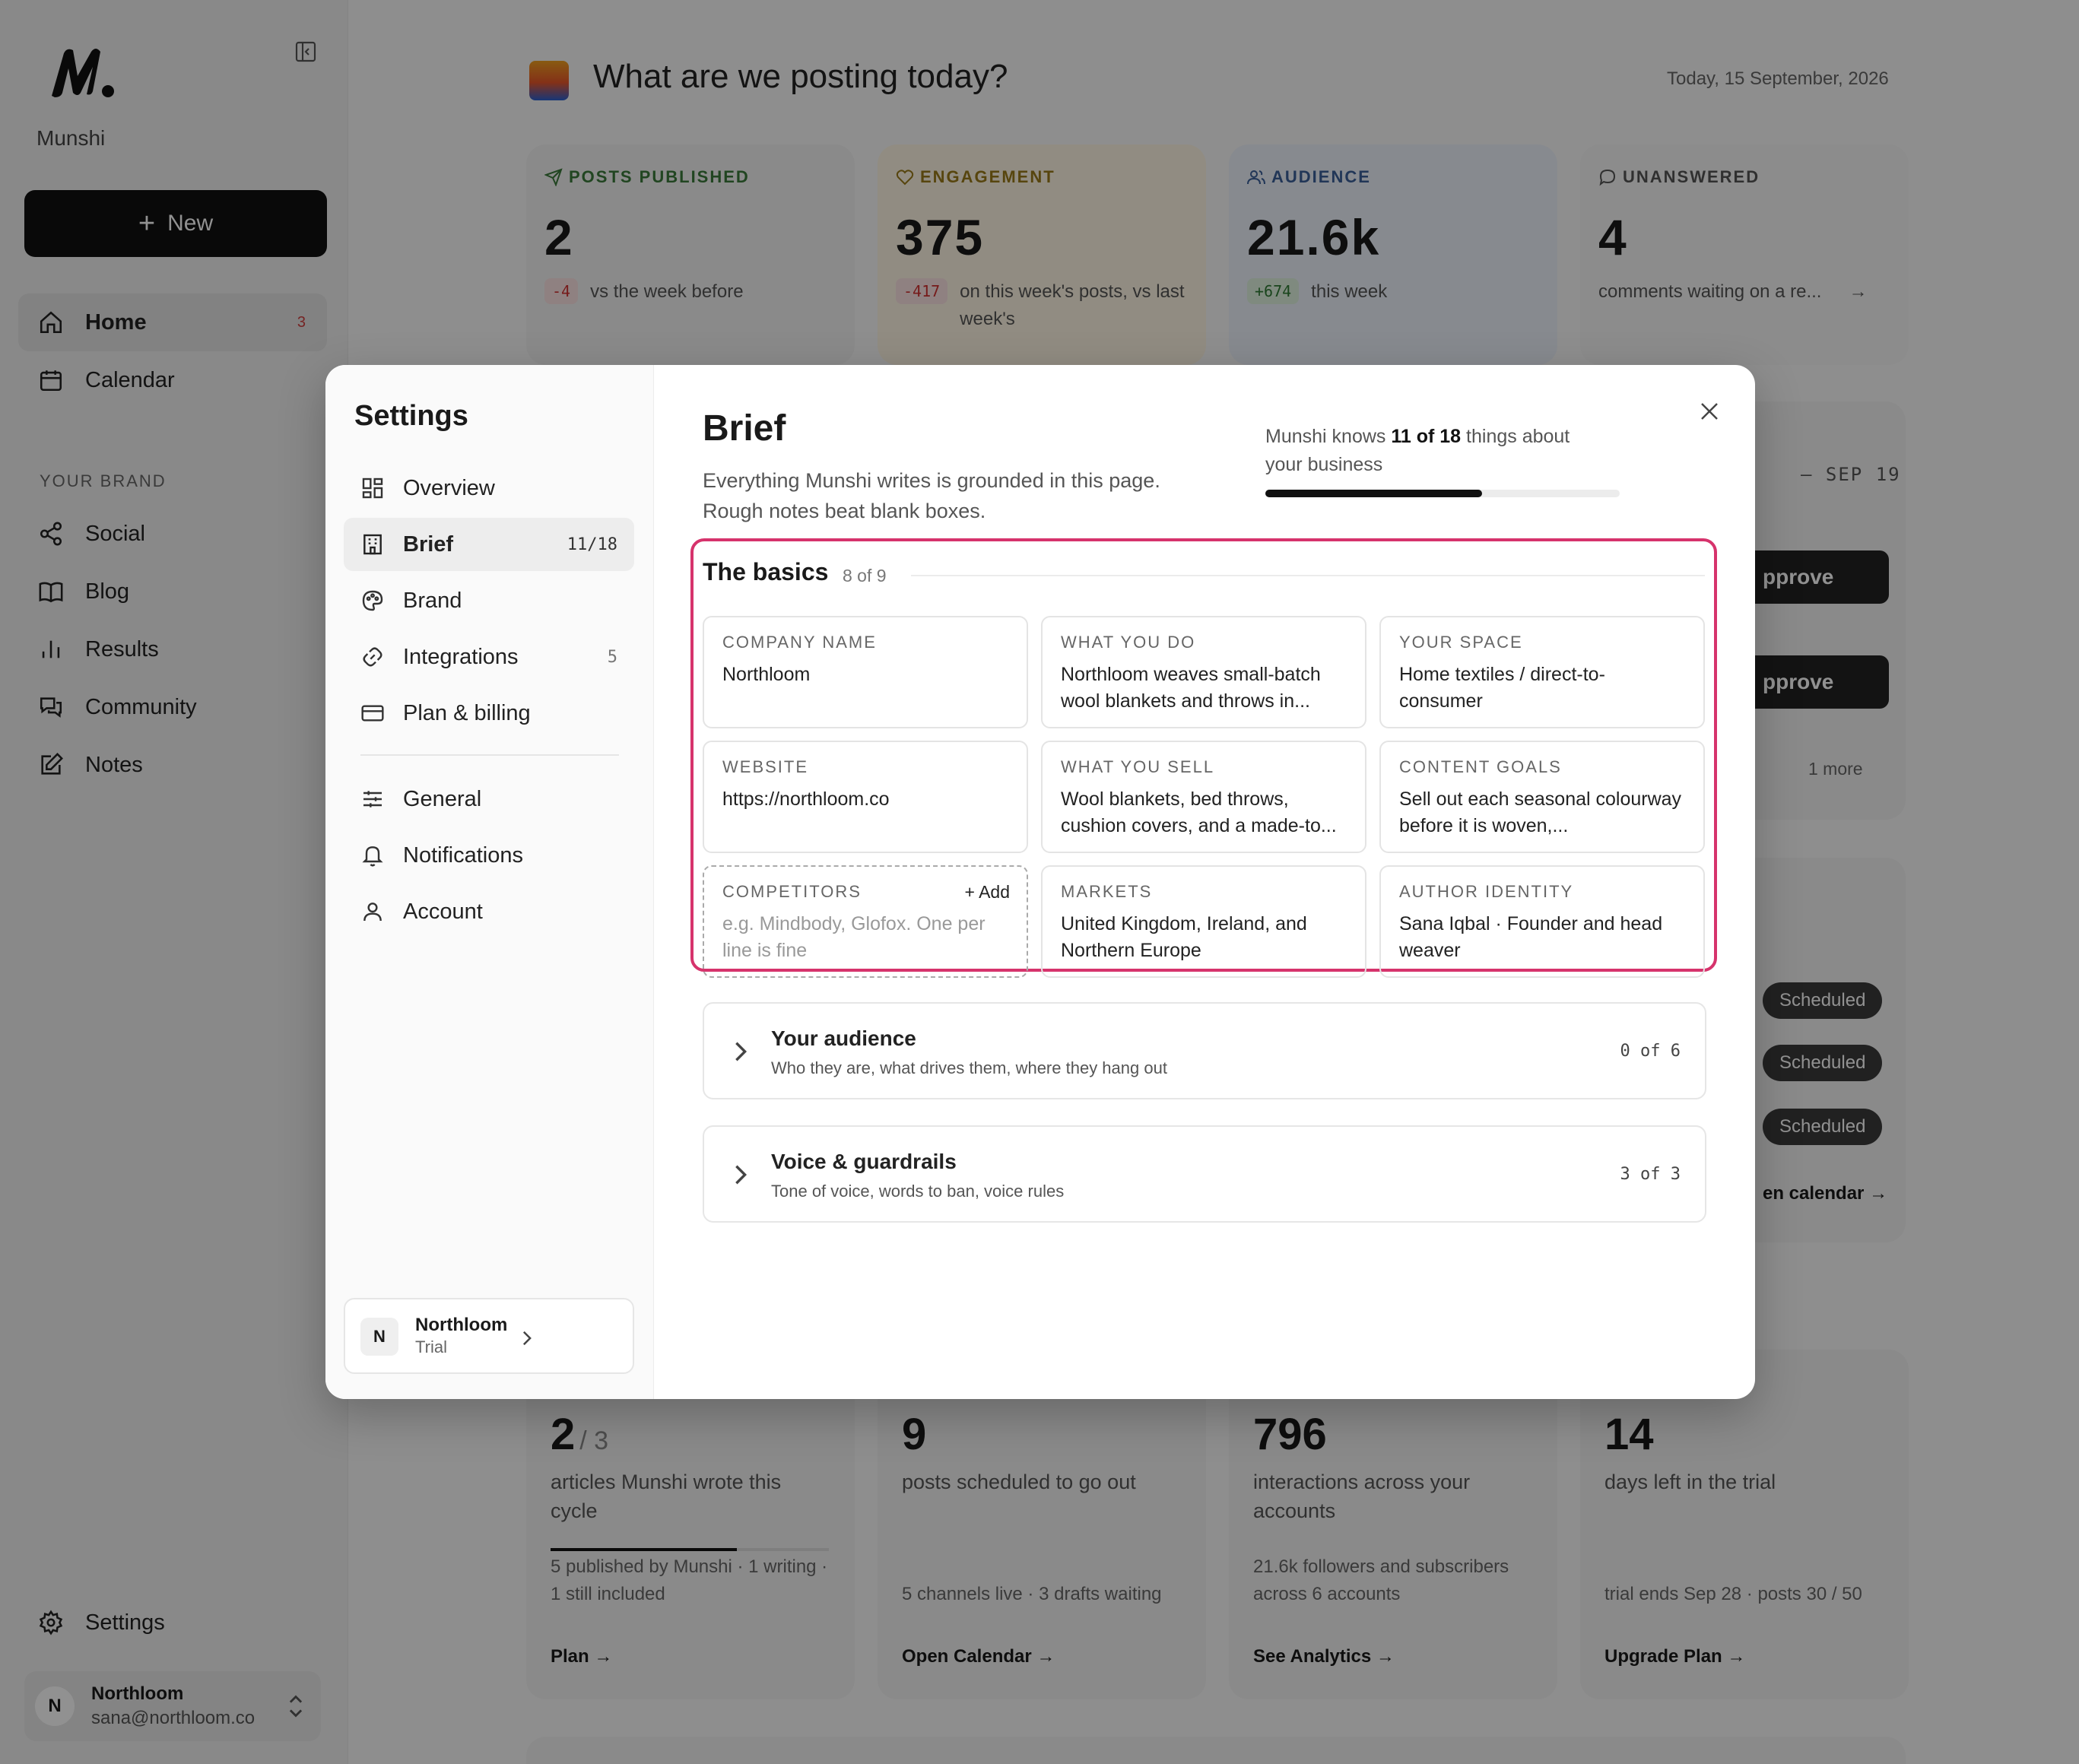  Describe the element at coordinates (449, 488) in the screenshot. I see `settings-nav-label: Overview` at that location.